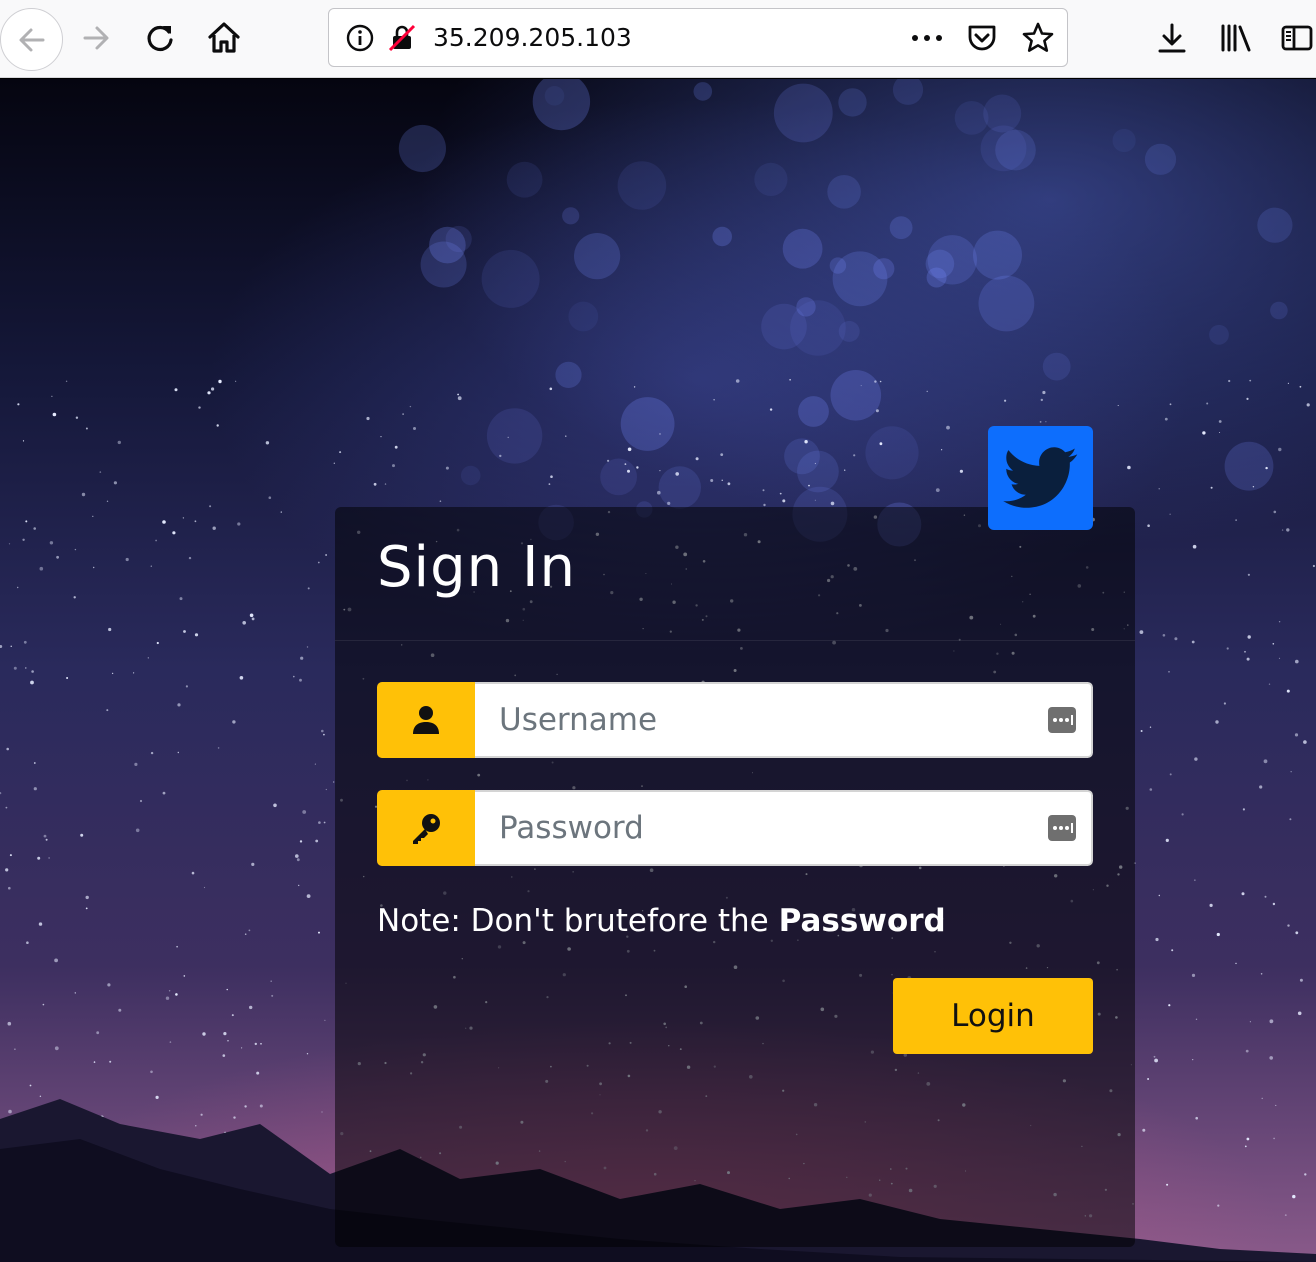  Describe the element at coordinates (735, 574) in the screenshot. I see `card-header: Sign In` at that location.